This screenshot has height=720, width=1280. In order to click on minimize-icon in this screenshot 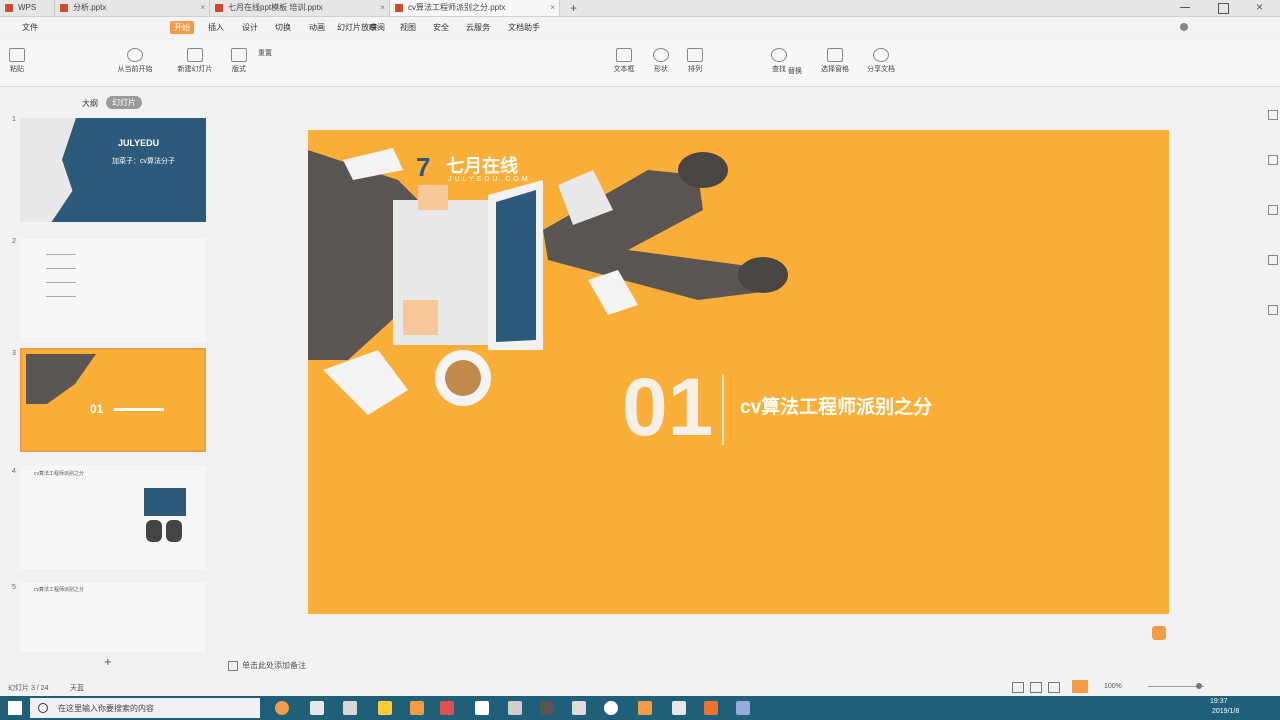, I will do `click(1185, 7)`.